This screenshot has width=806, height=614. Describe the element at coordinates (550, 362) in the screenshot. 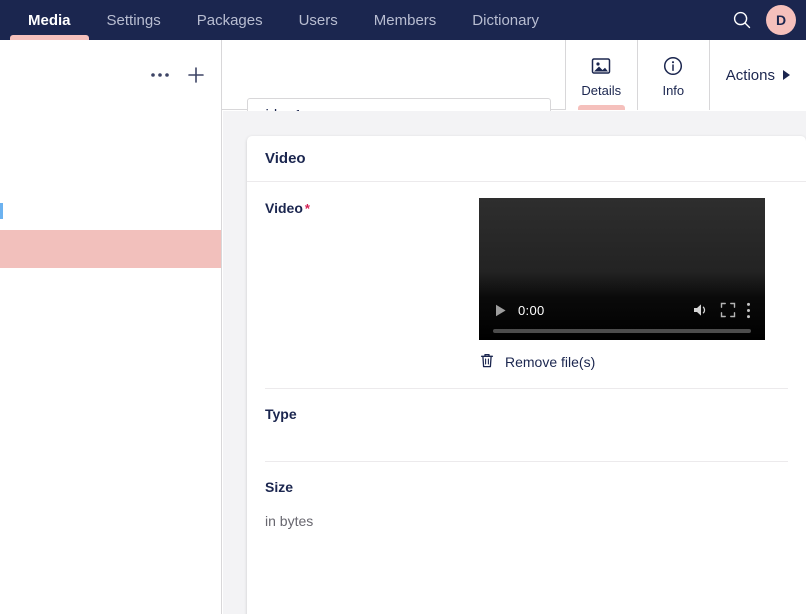

I see `remove-file-label: Remove file(s)` at that location.